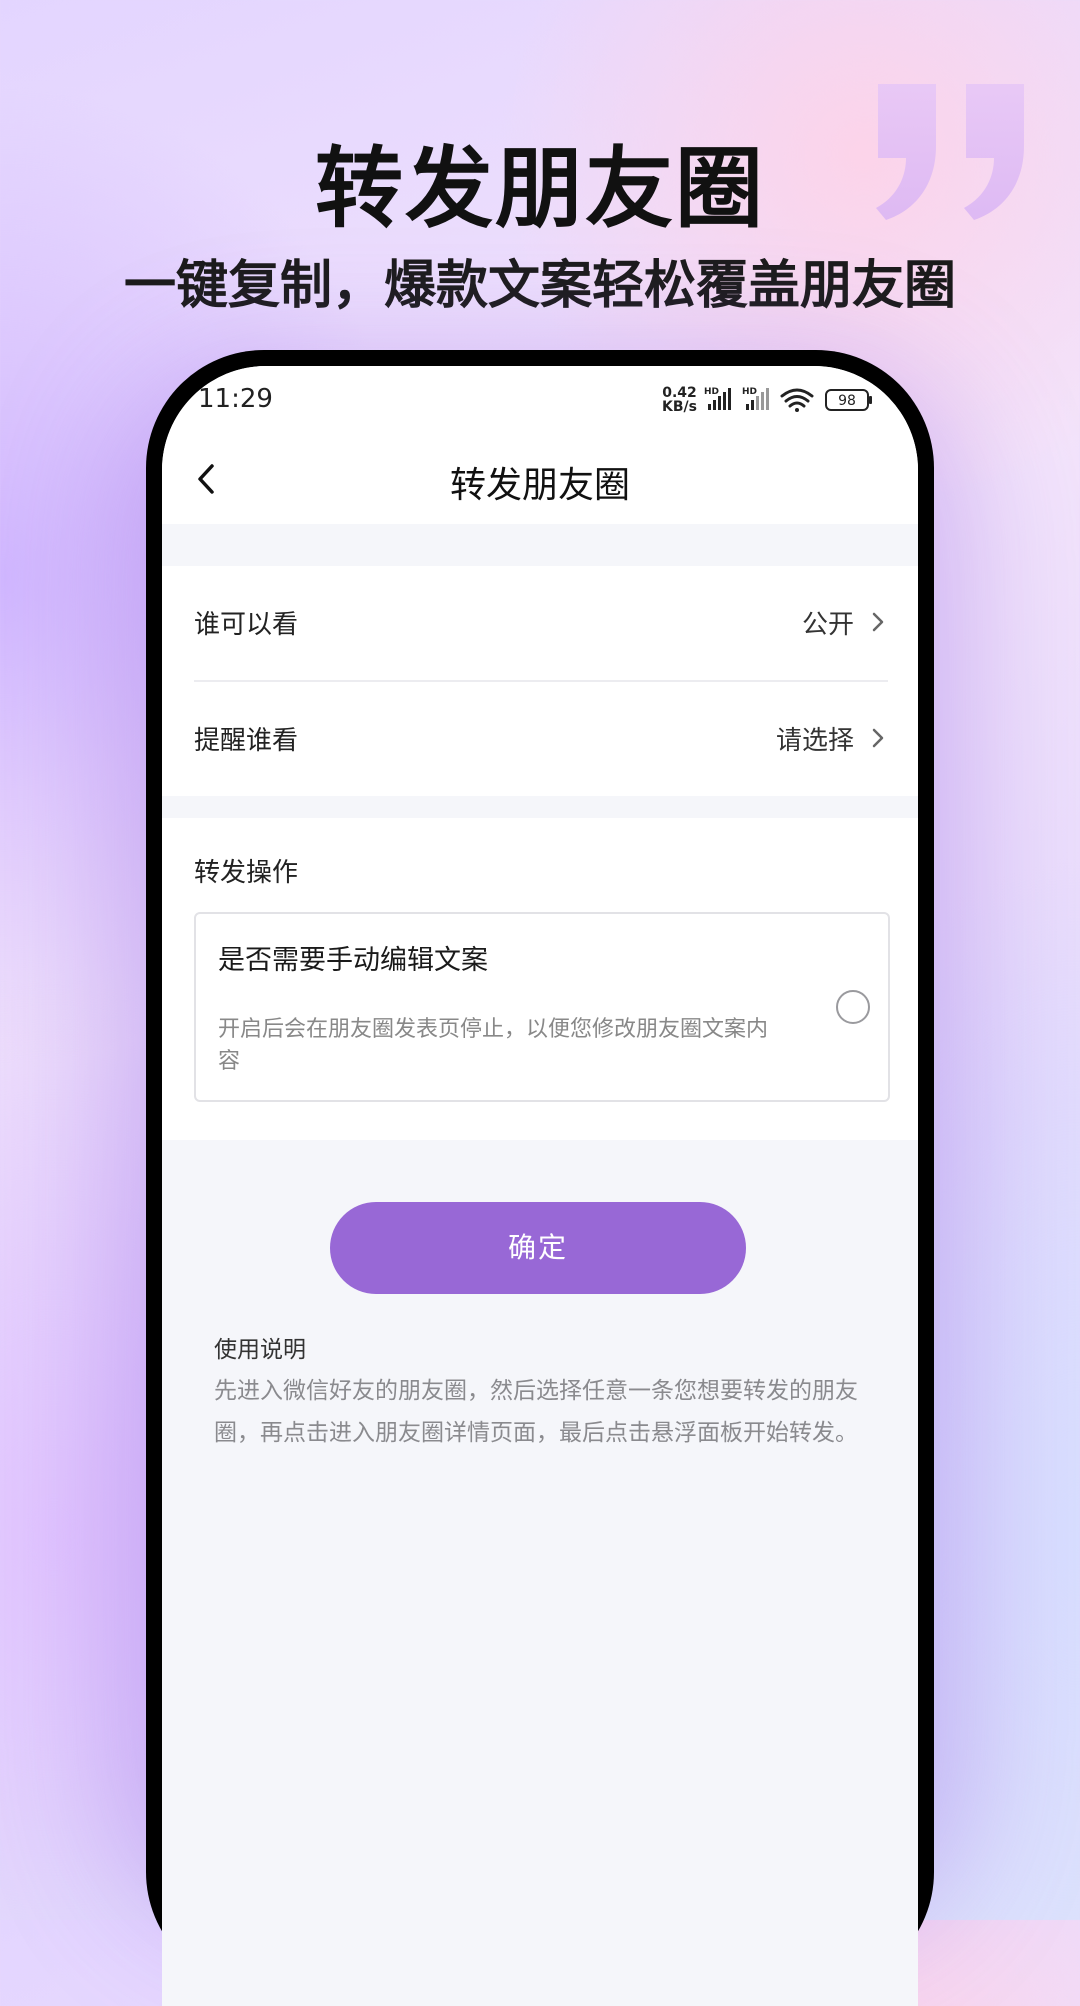 Image resolution: width=1080 pixels, height=2006 pixels. Describe the element at coordinates (260, 1350) in the screenshot. I see `instructions-title: 使用说明` at that location.